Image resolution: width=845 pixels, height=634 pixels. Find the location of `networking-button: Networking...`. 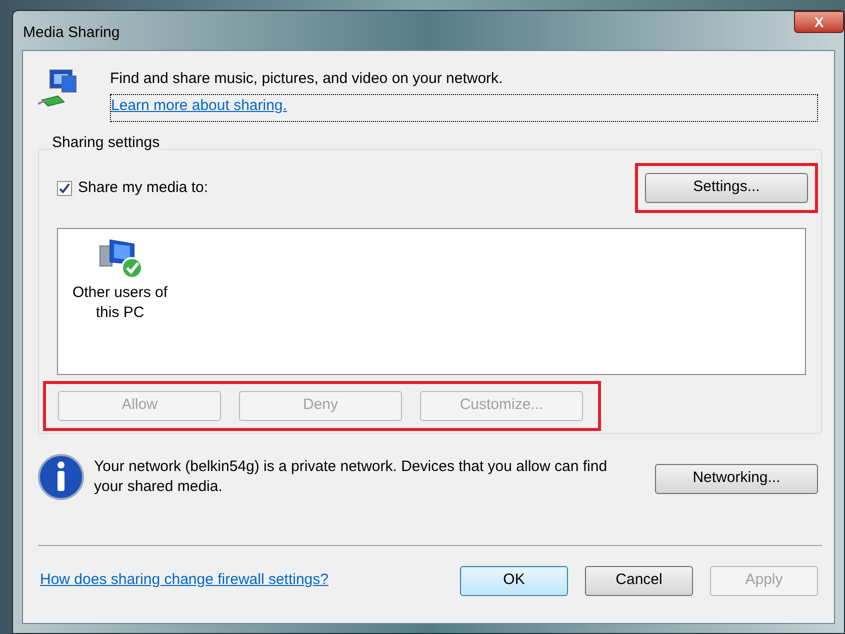

networking-button: Networking... is located at coordinates (736, 479).